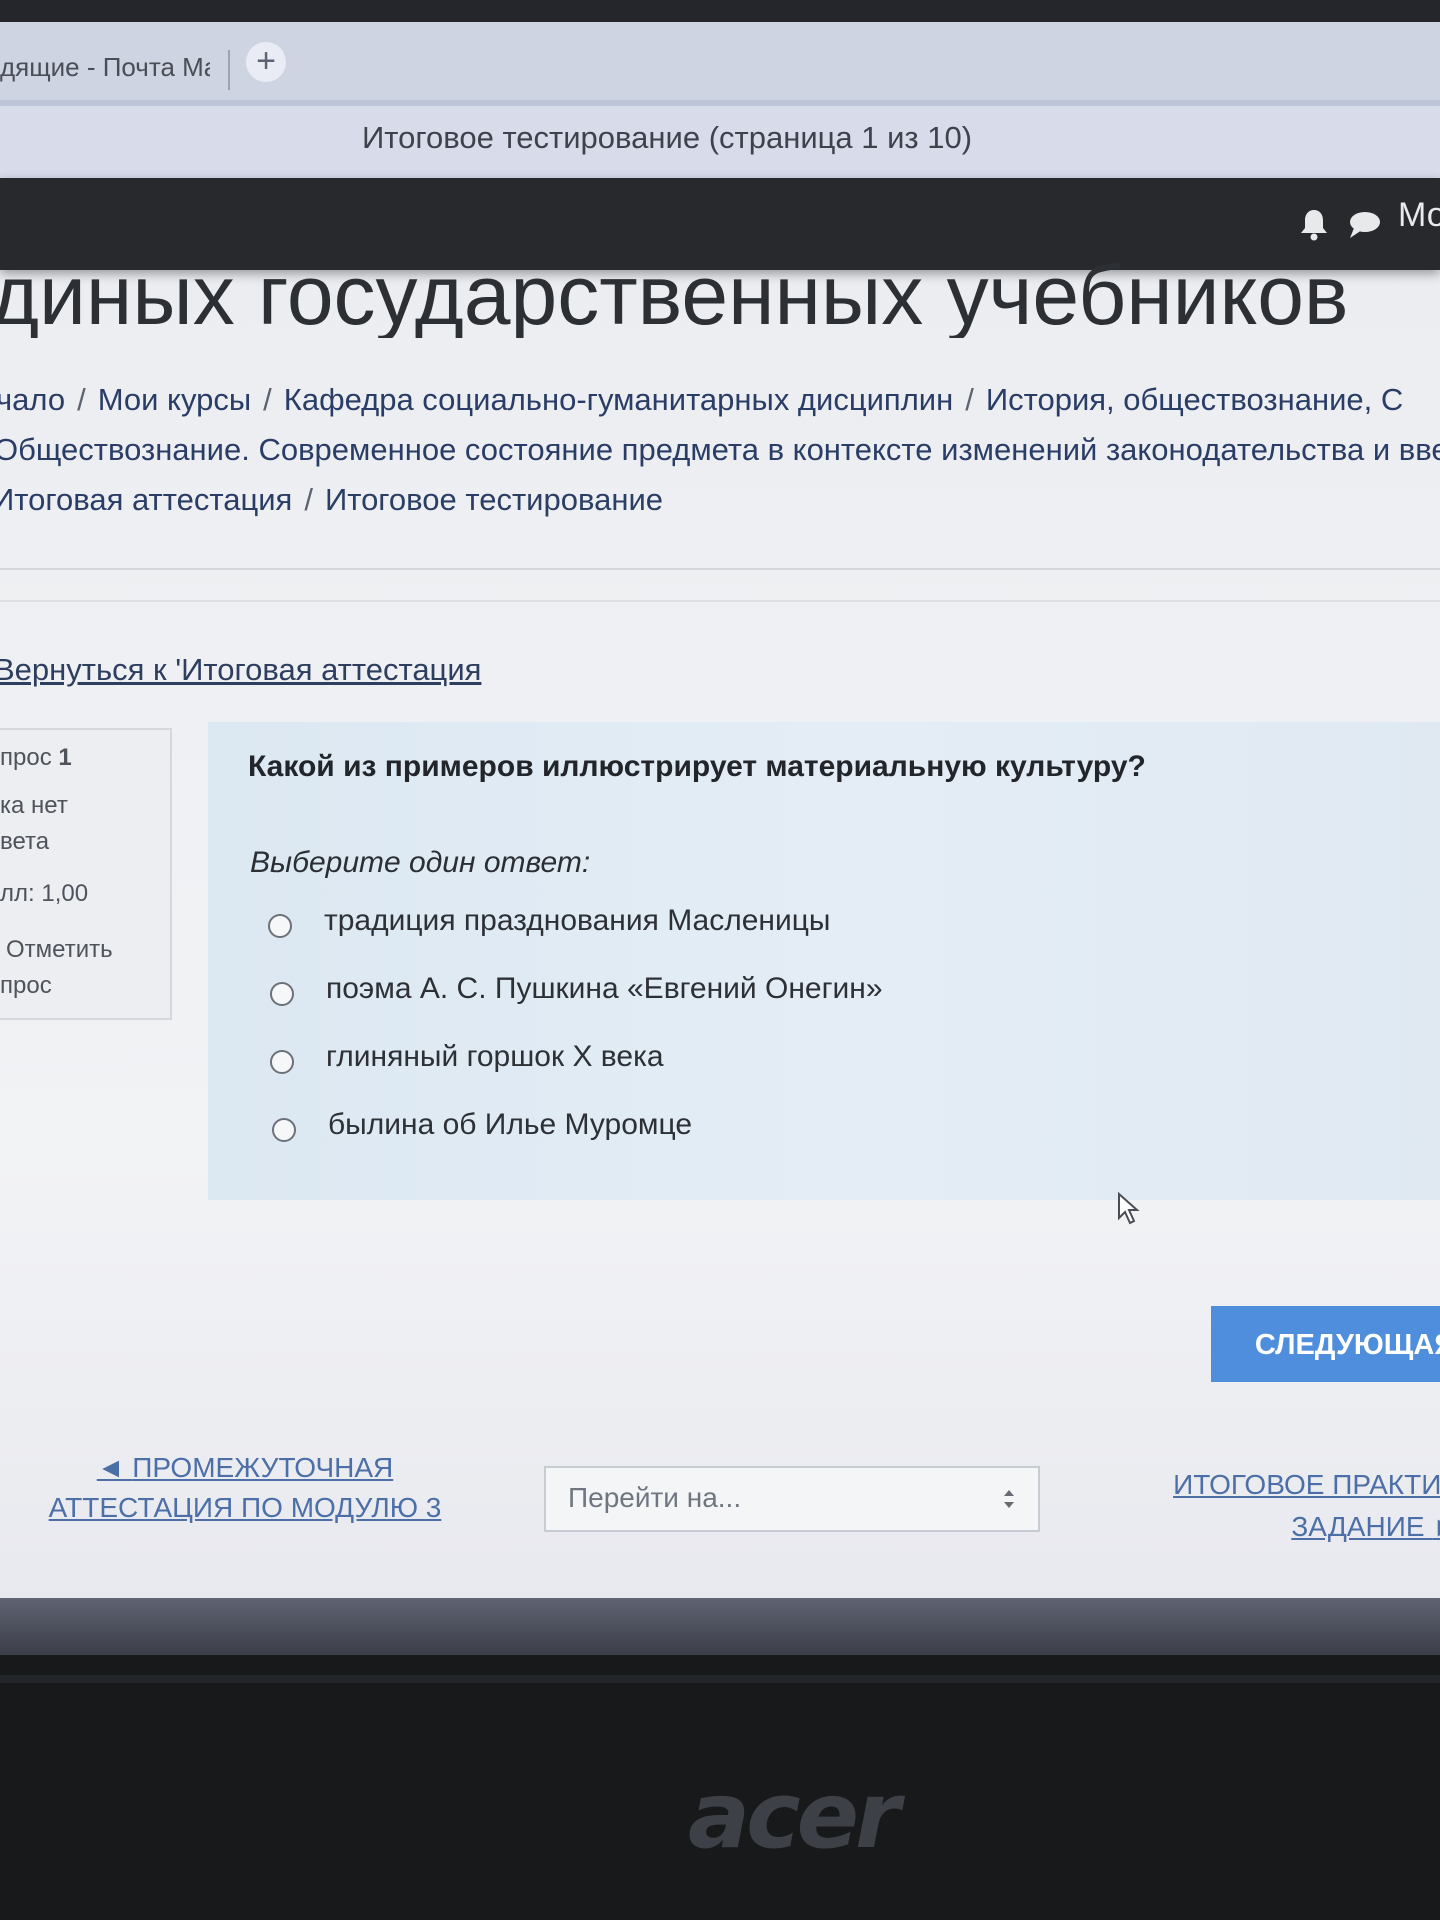 This screenshot has width=1440, height=1920. What do you see at coordinates (1306, 1484) in the screenshot?
I see `next-activity-label-line-1: ИТОГОВОЕ ПРАКТИЧ` at bounding box center [1306, 1484].